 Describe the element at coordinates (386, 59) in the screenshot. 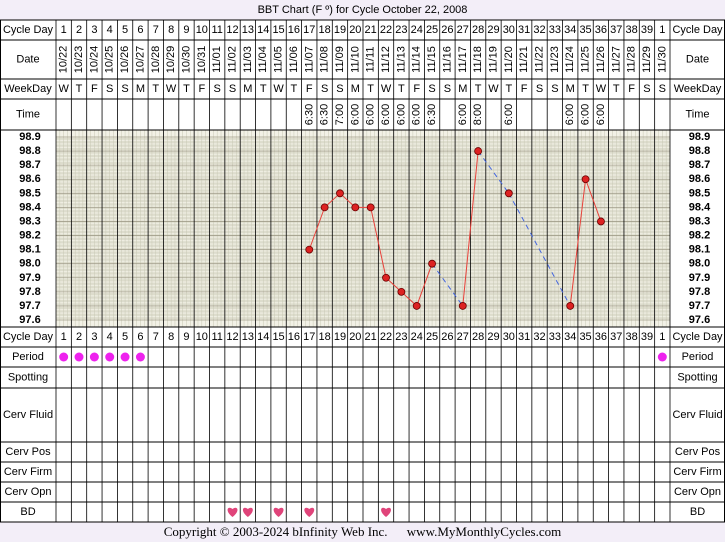

I see `date-cell: 11/12` at that location.